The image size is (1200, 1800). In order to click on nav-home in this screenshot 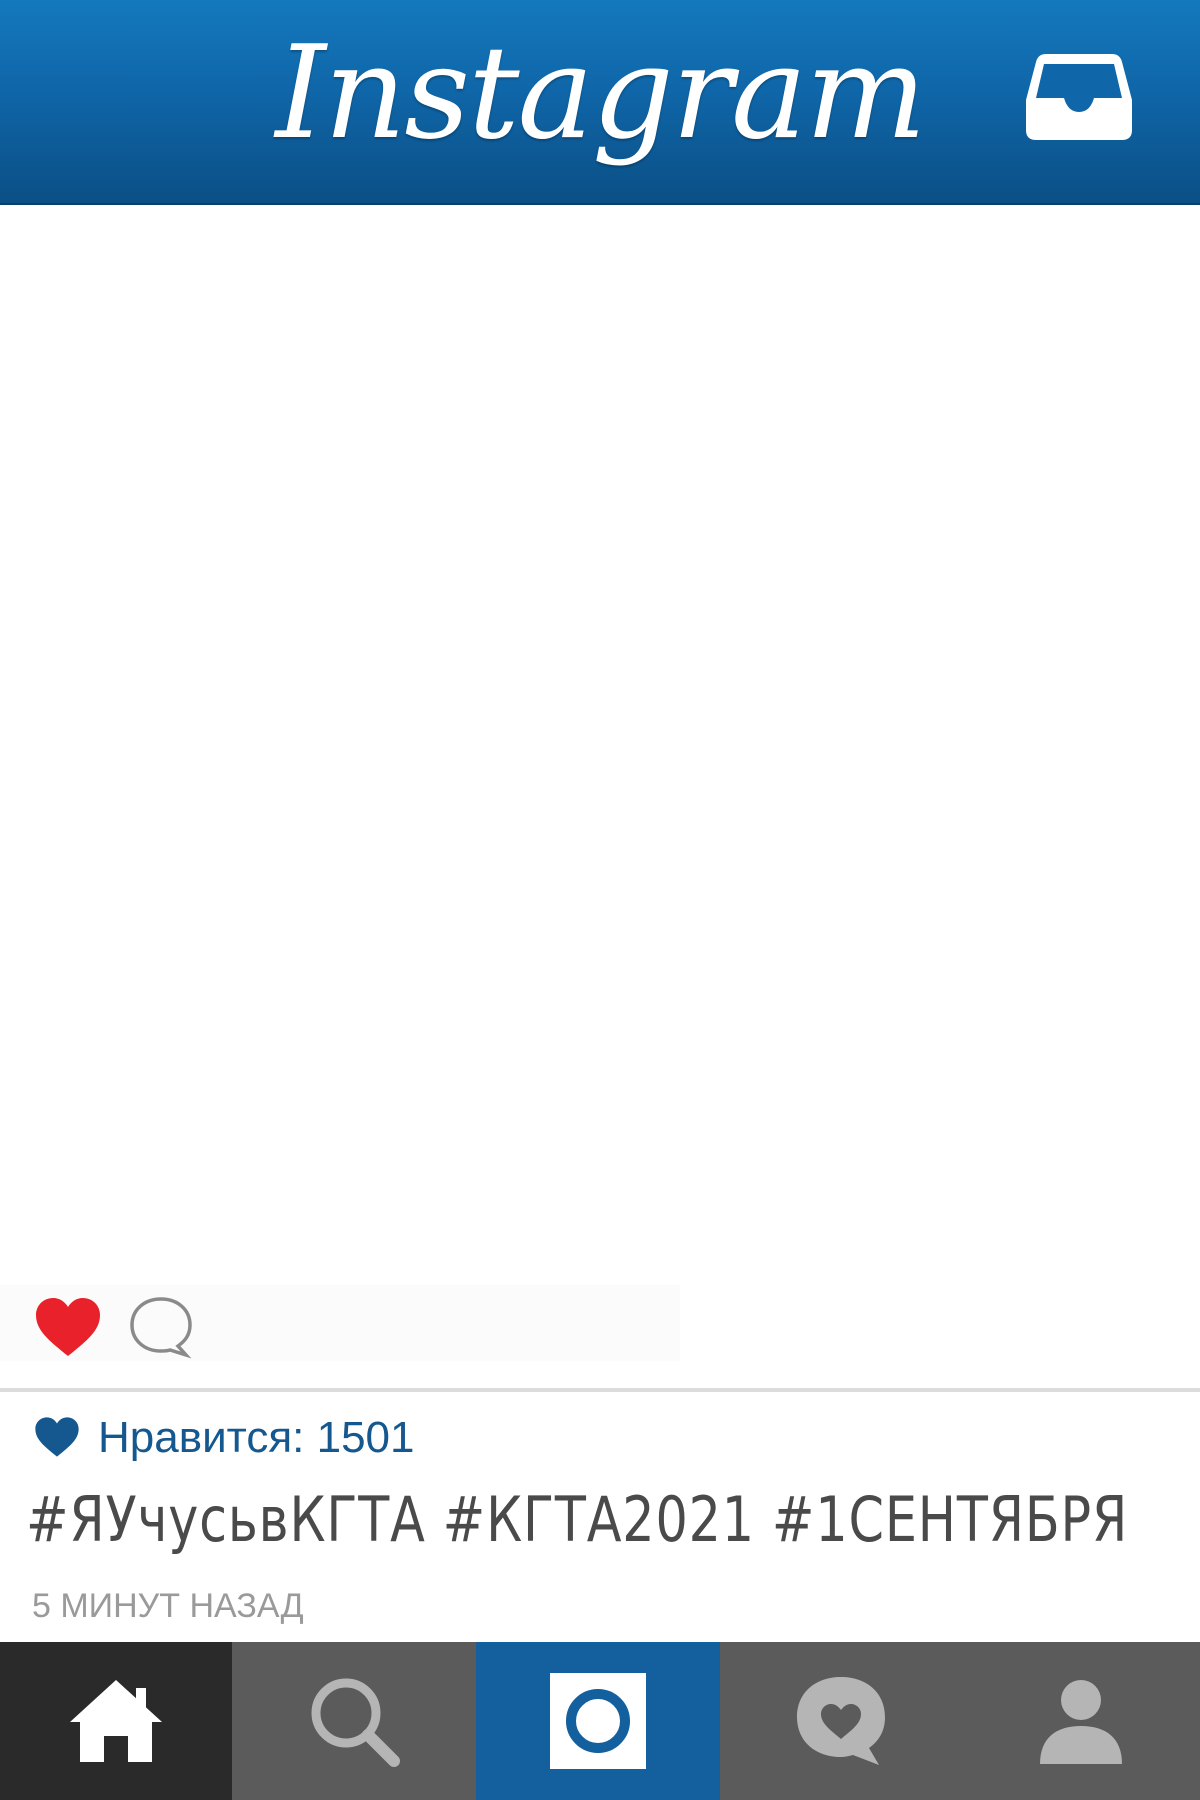, I will do `click(116, 1721)`.